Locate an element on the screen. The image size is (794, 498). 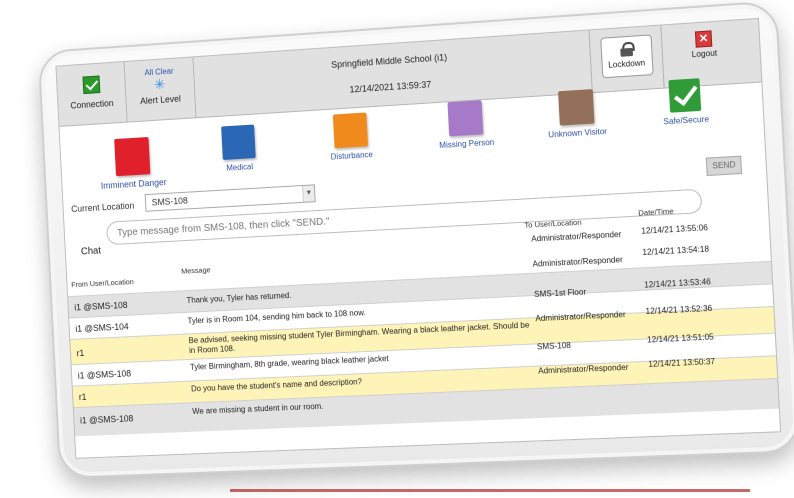
chevron-down-icon: ▼ is located at coordinates (308, 193).